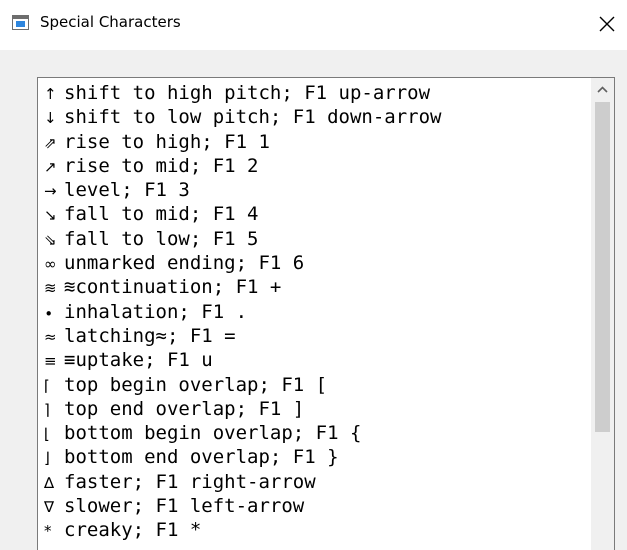 This screenshot has width=627, height=550. I want to click on special-character-symbol: ↗, so click(50, 166).